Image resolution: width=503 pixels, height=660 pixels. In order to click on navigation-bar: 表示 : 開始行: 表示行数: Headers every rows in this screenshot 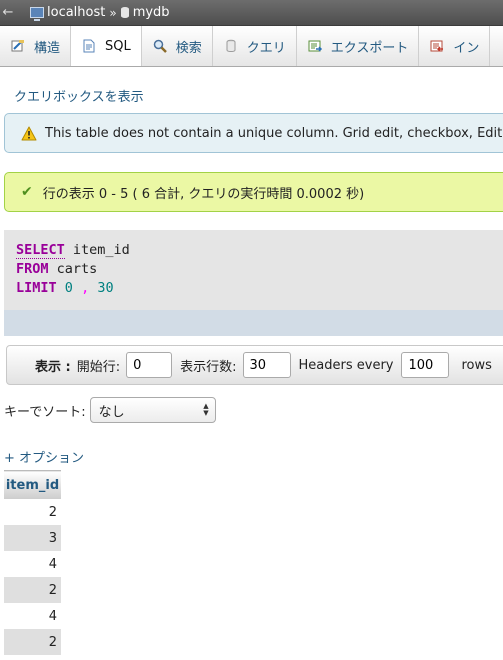, I will do `click(254, 365)`.